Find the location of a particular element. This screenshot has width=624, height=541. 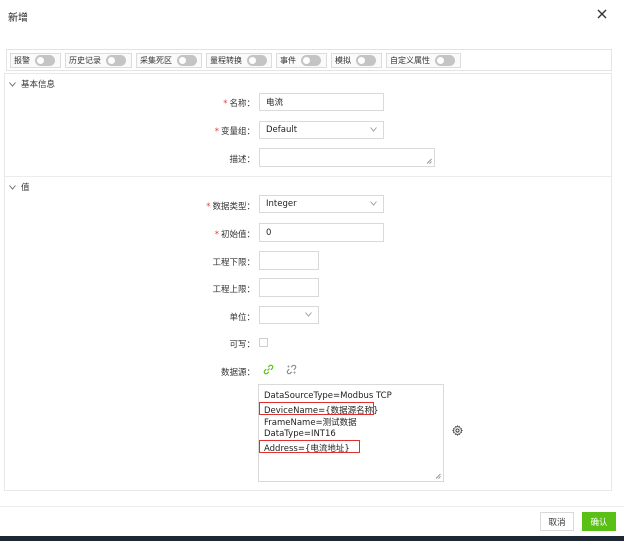

section-divider is located at coordinates (308, 176).